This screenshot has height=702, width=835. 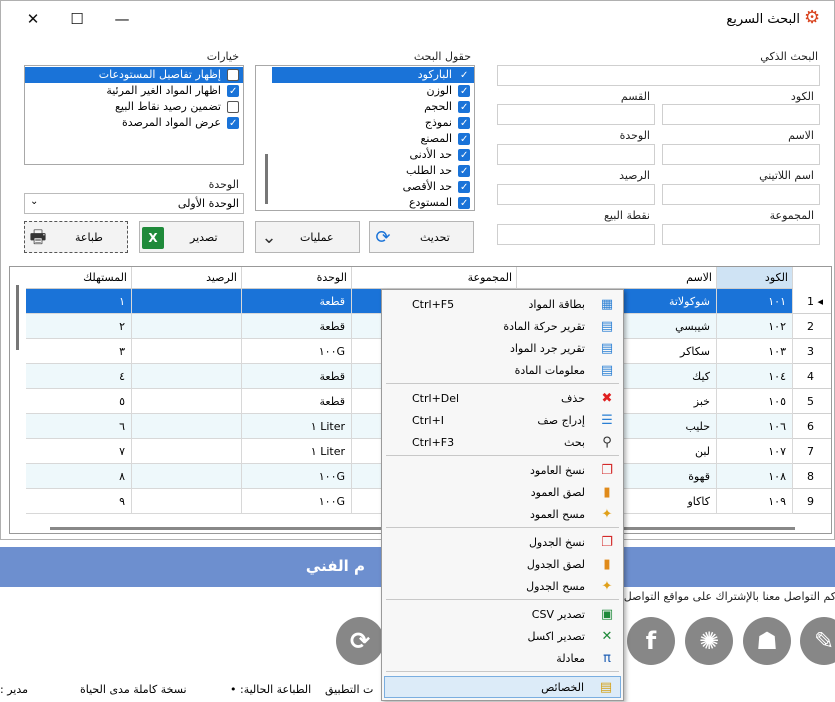 I want to click on menu-item: ✕ تصدير اكسل, so click(x=502, y=637).